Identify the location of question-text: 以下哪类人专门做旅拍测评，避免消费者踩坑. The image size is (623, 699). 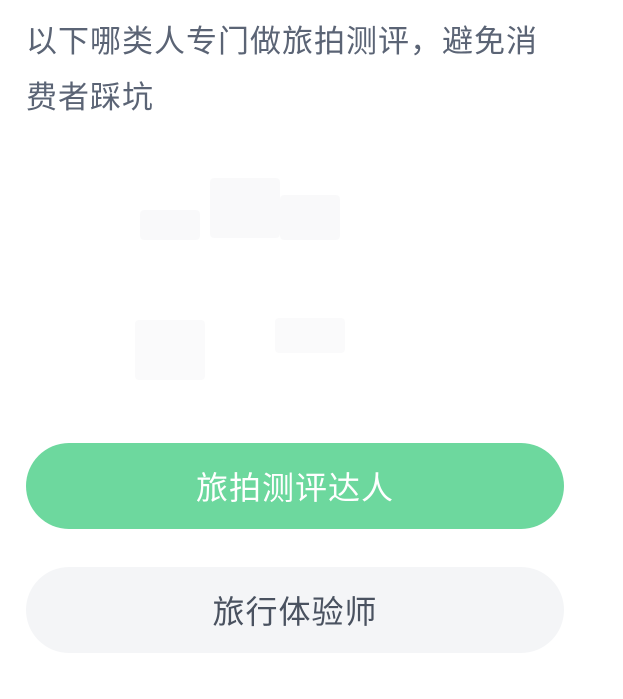
(282, 70).